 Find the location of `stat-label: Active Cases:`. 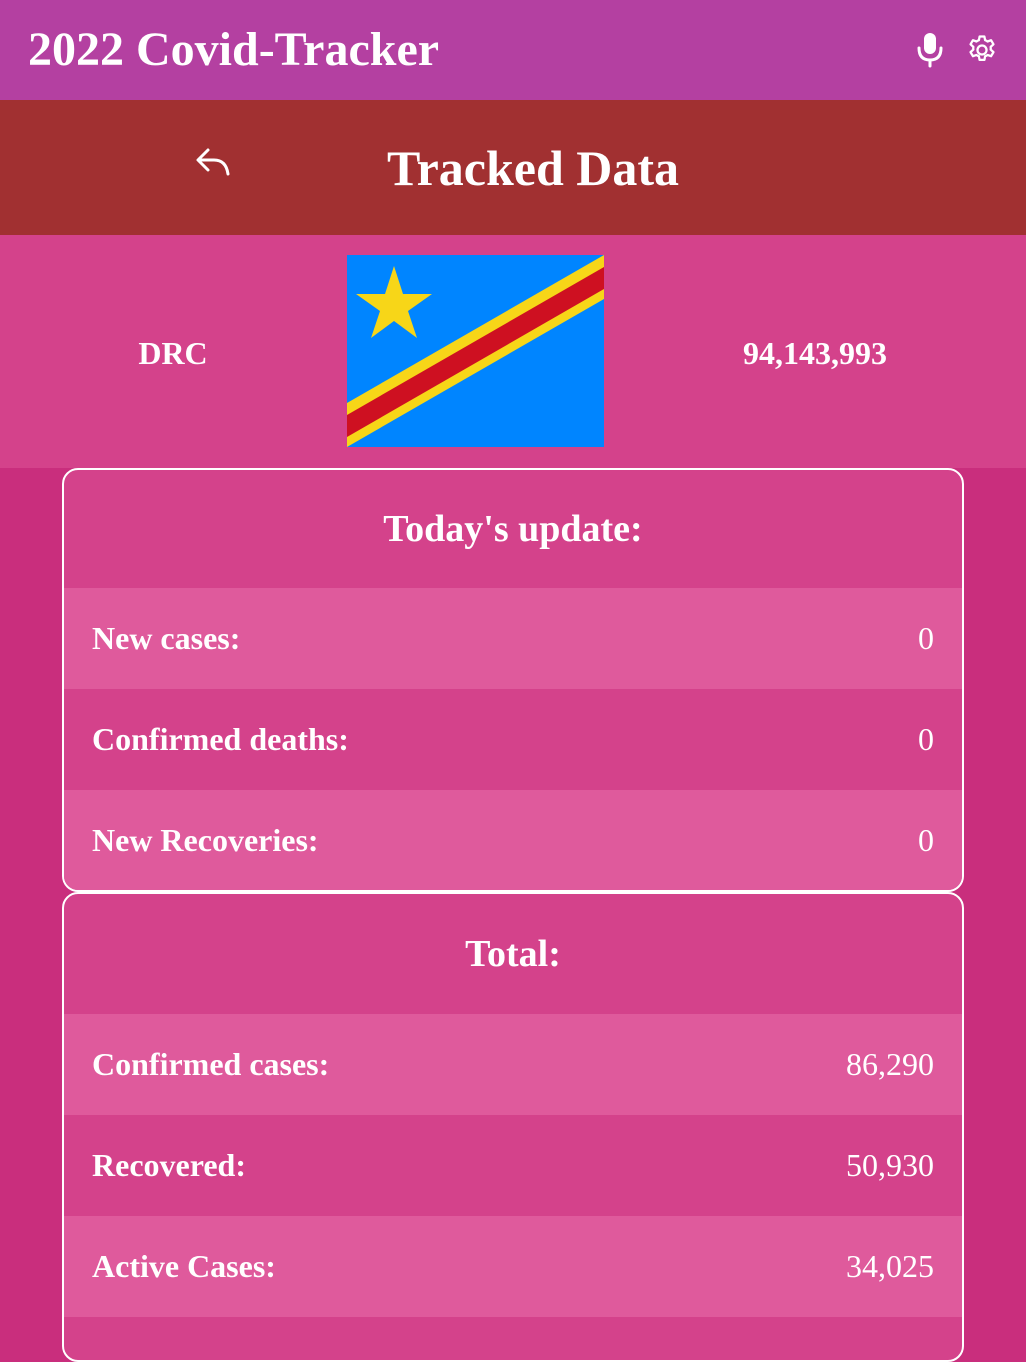

stat-label: Active Cases: is located at coordinates (184, 1266).